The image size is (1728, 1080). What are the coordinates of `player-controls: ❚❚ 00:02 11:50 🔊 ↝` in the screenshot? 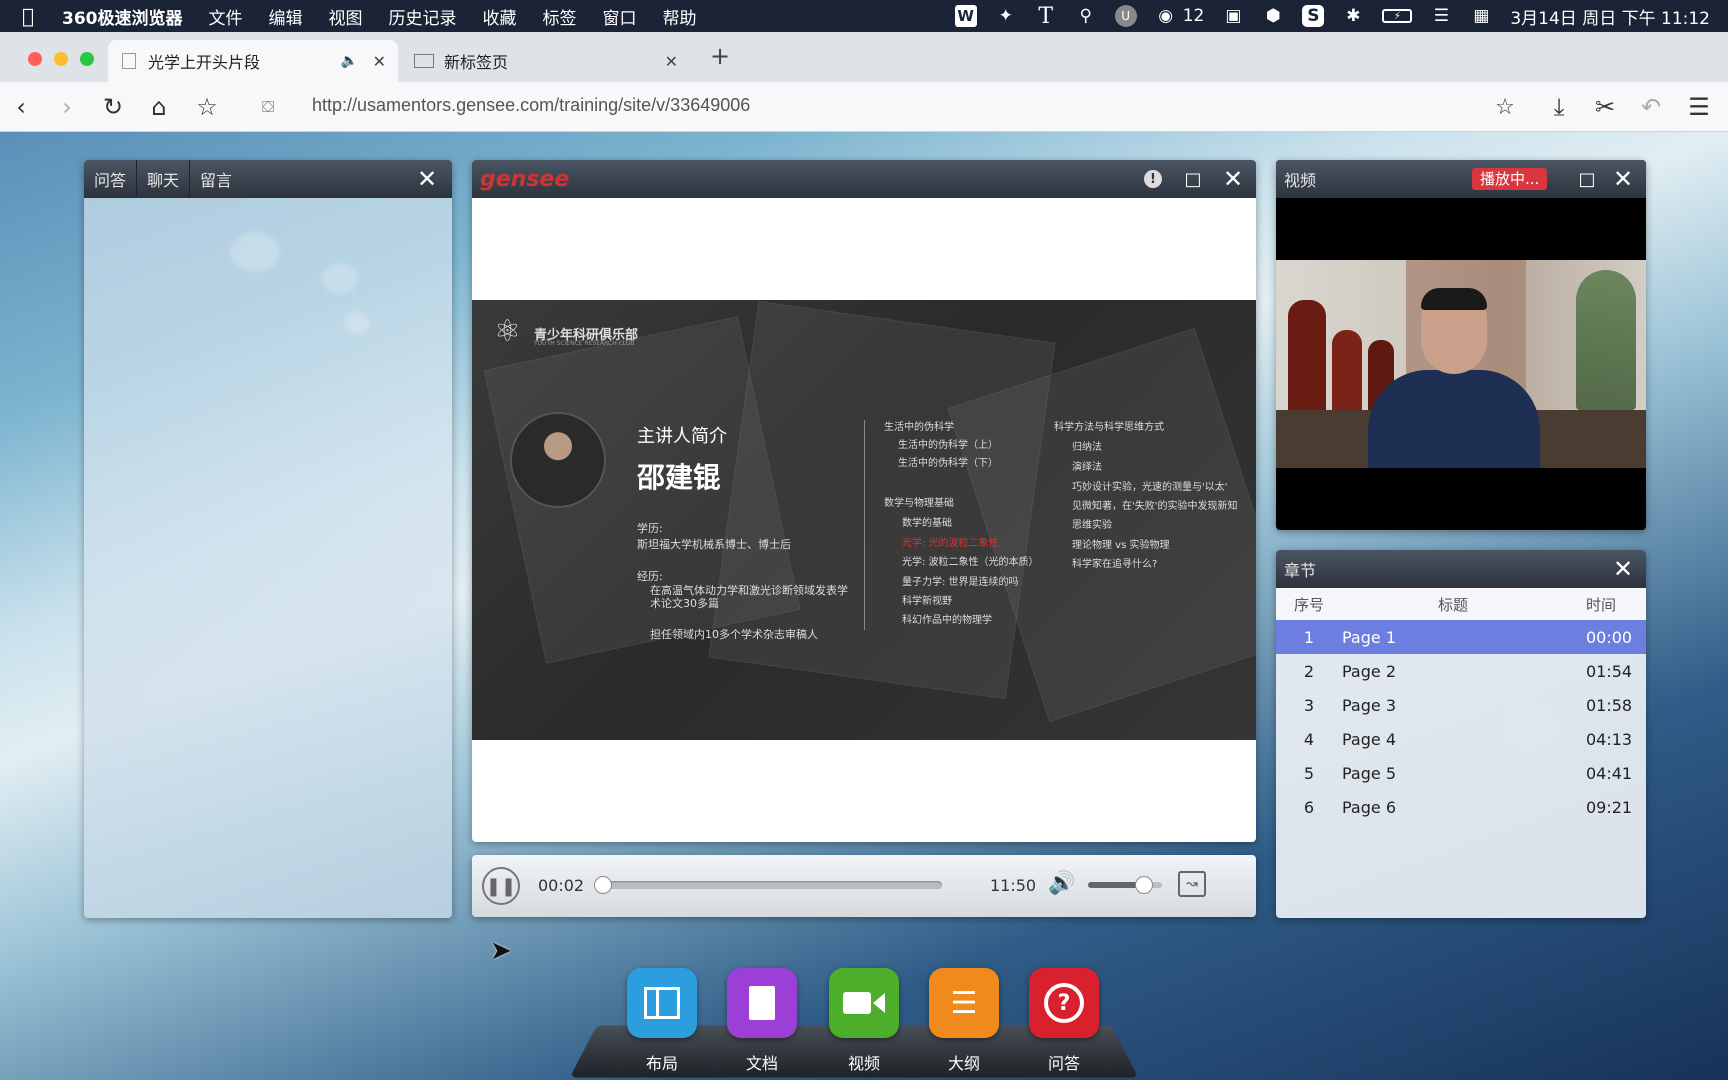 It's located at (864, 886).